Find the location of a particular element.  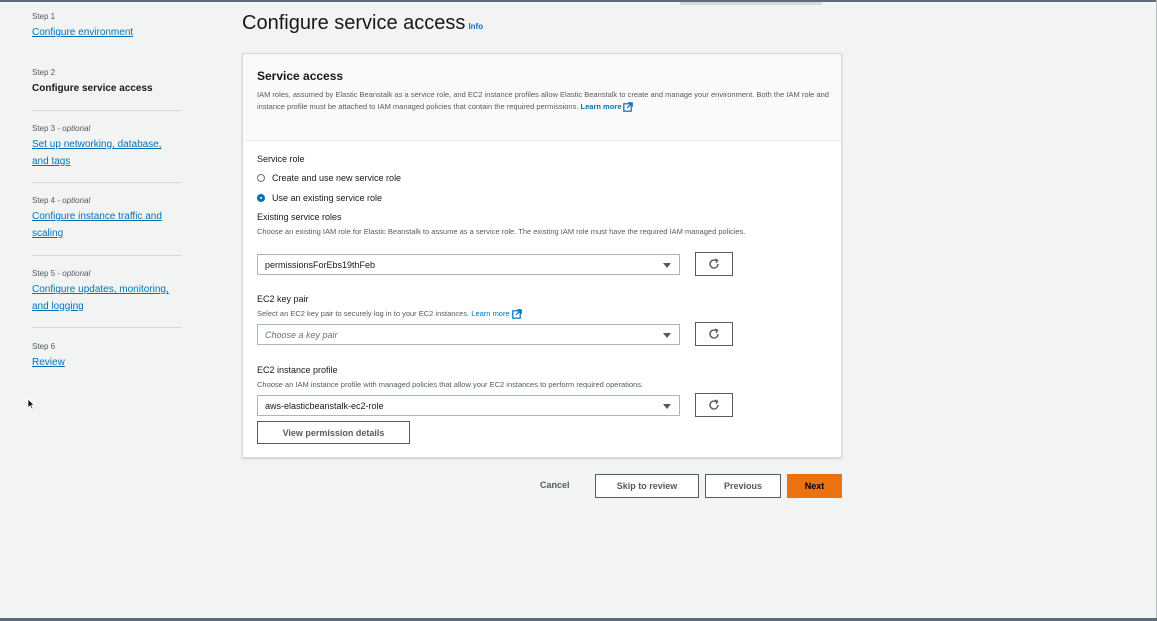

existing-role-select: permissionsForEbs19thFeb is located at coordinates (468, 264).